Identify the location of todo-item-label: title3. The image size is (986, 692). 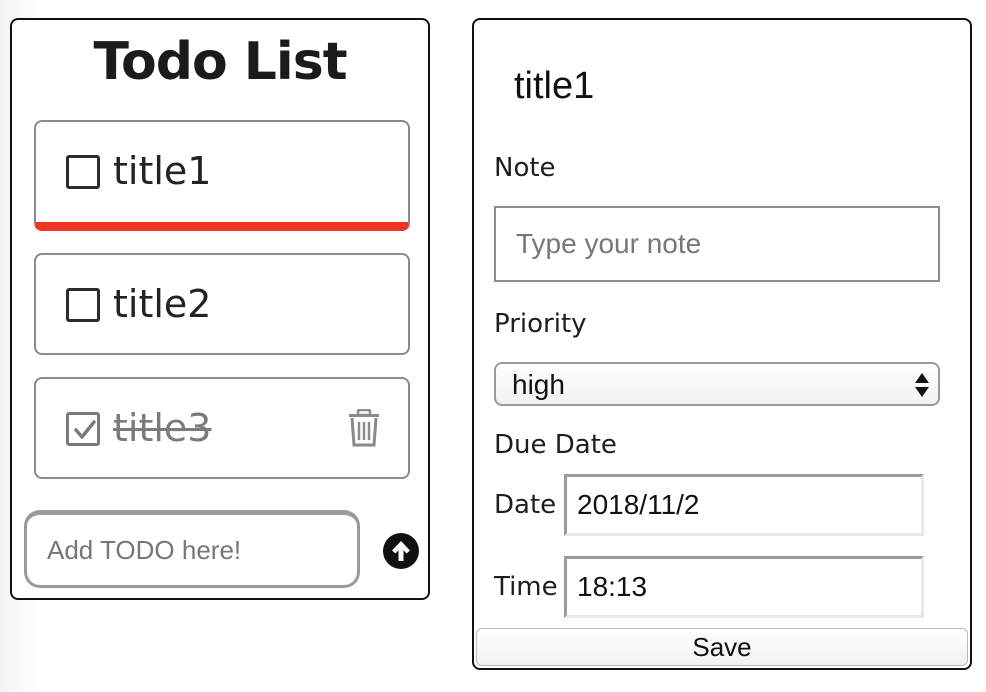
(162, 428).